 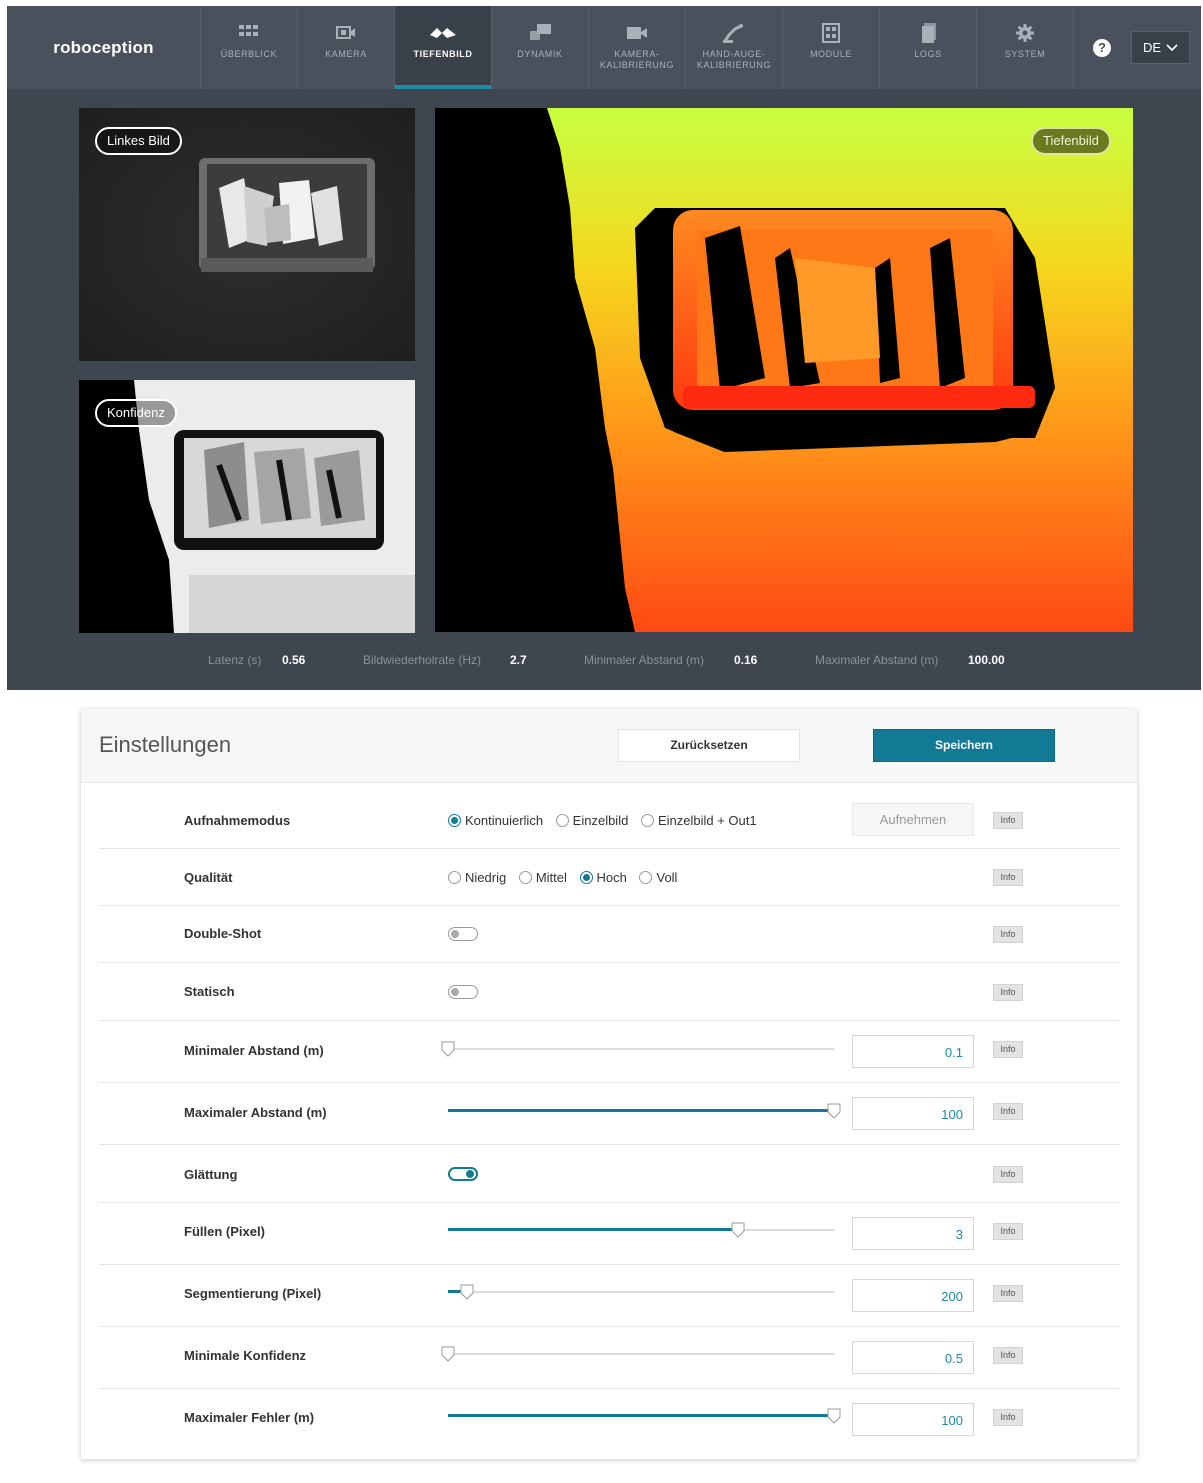 I want to click on setting-label: Segmentierung (Pixel), so click(x=253, y=1293).